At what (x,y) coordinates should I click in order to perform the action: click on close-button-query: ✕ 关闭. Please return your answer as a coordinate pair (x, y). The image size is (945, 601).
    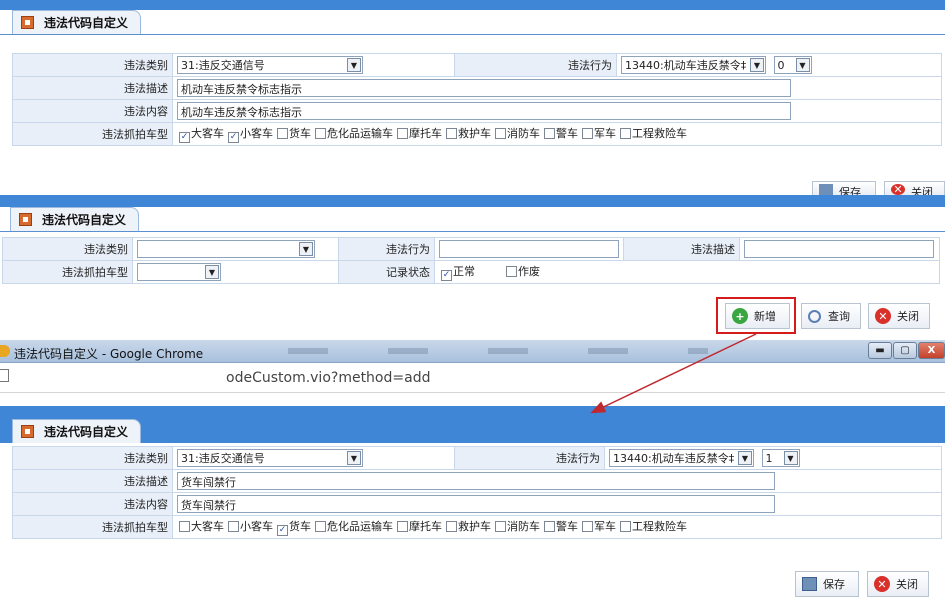
    Looking at the image, I should click on (899, 316).